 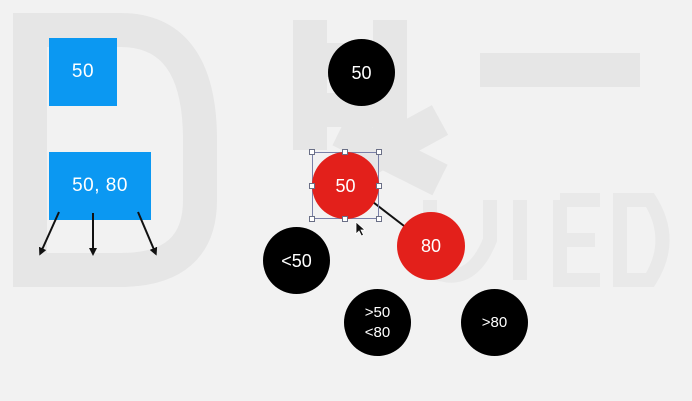 I want to click on rb-less-node: <50, so click(x=296, y=260).